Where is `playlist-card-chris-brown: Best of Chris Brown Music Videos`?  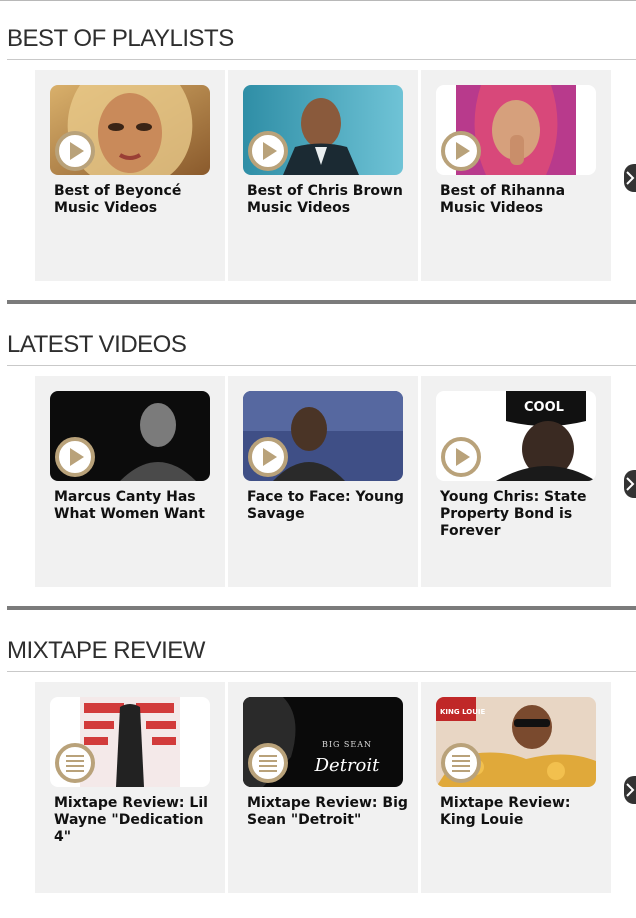
playlist-card-chris-brown: Best of Chris Brown Music Videos is located at coordinates (323, 175).